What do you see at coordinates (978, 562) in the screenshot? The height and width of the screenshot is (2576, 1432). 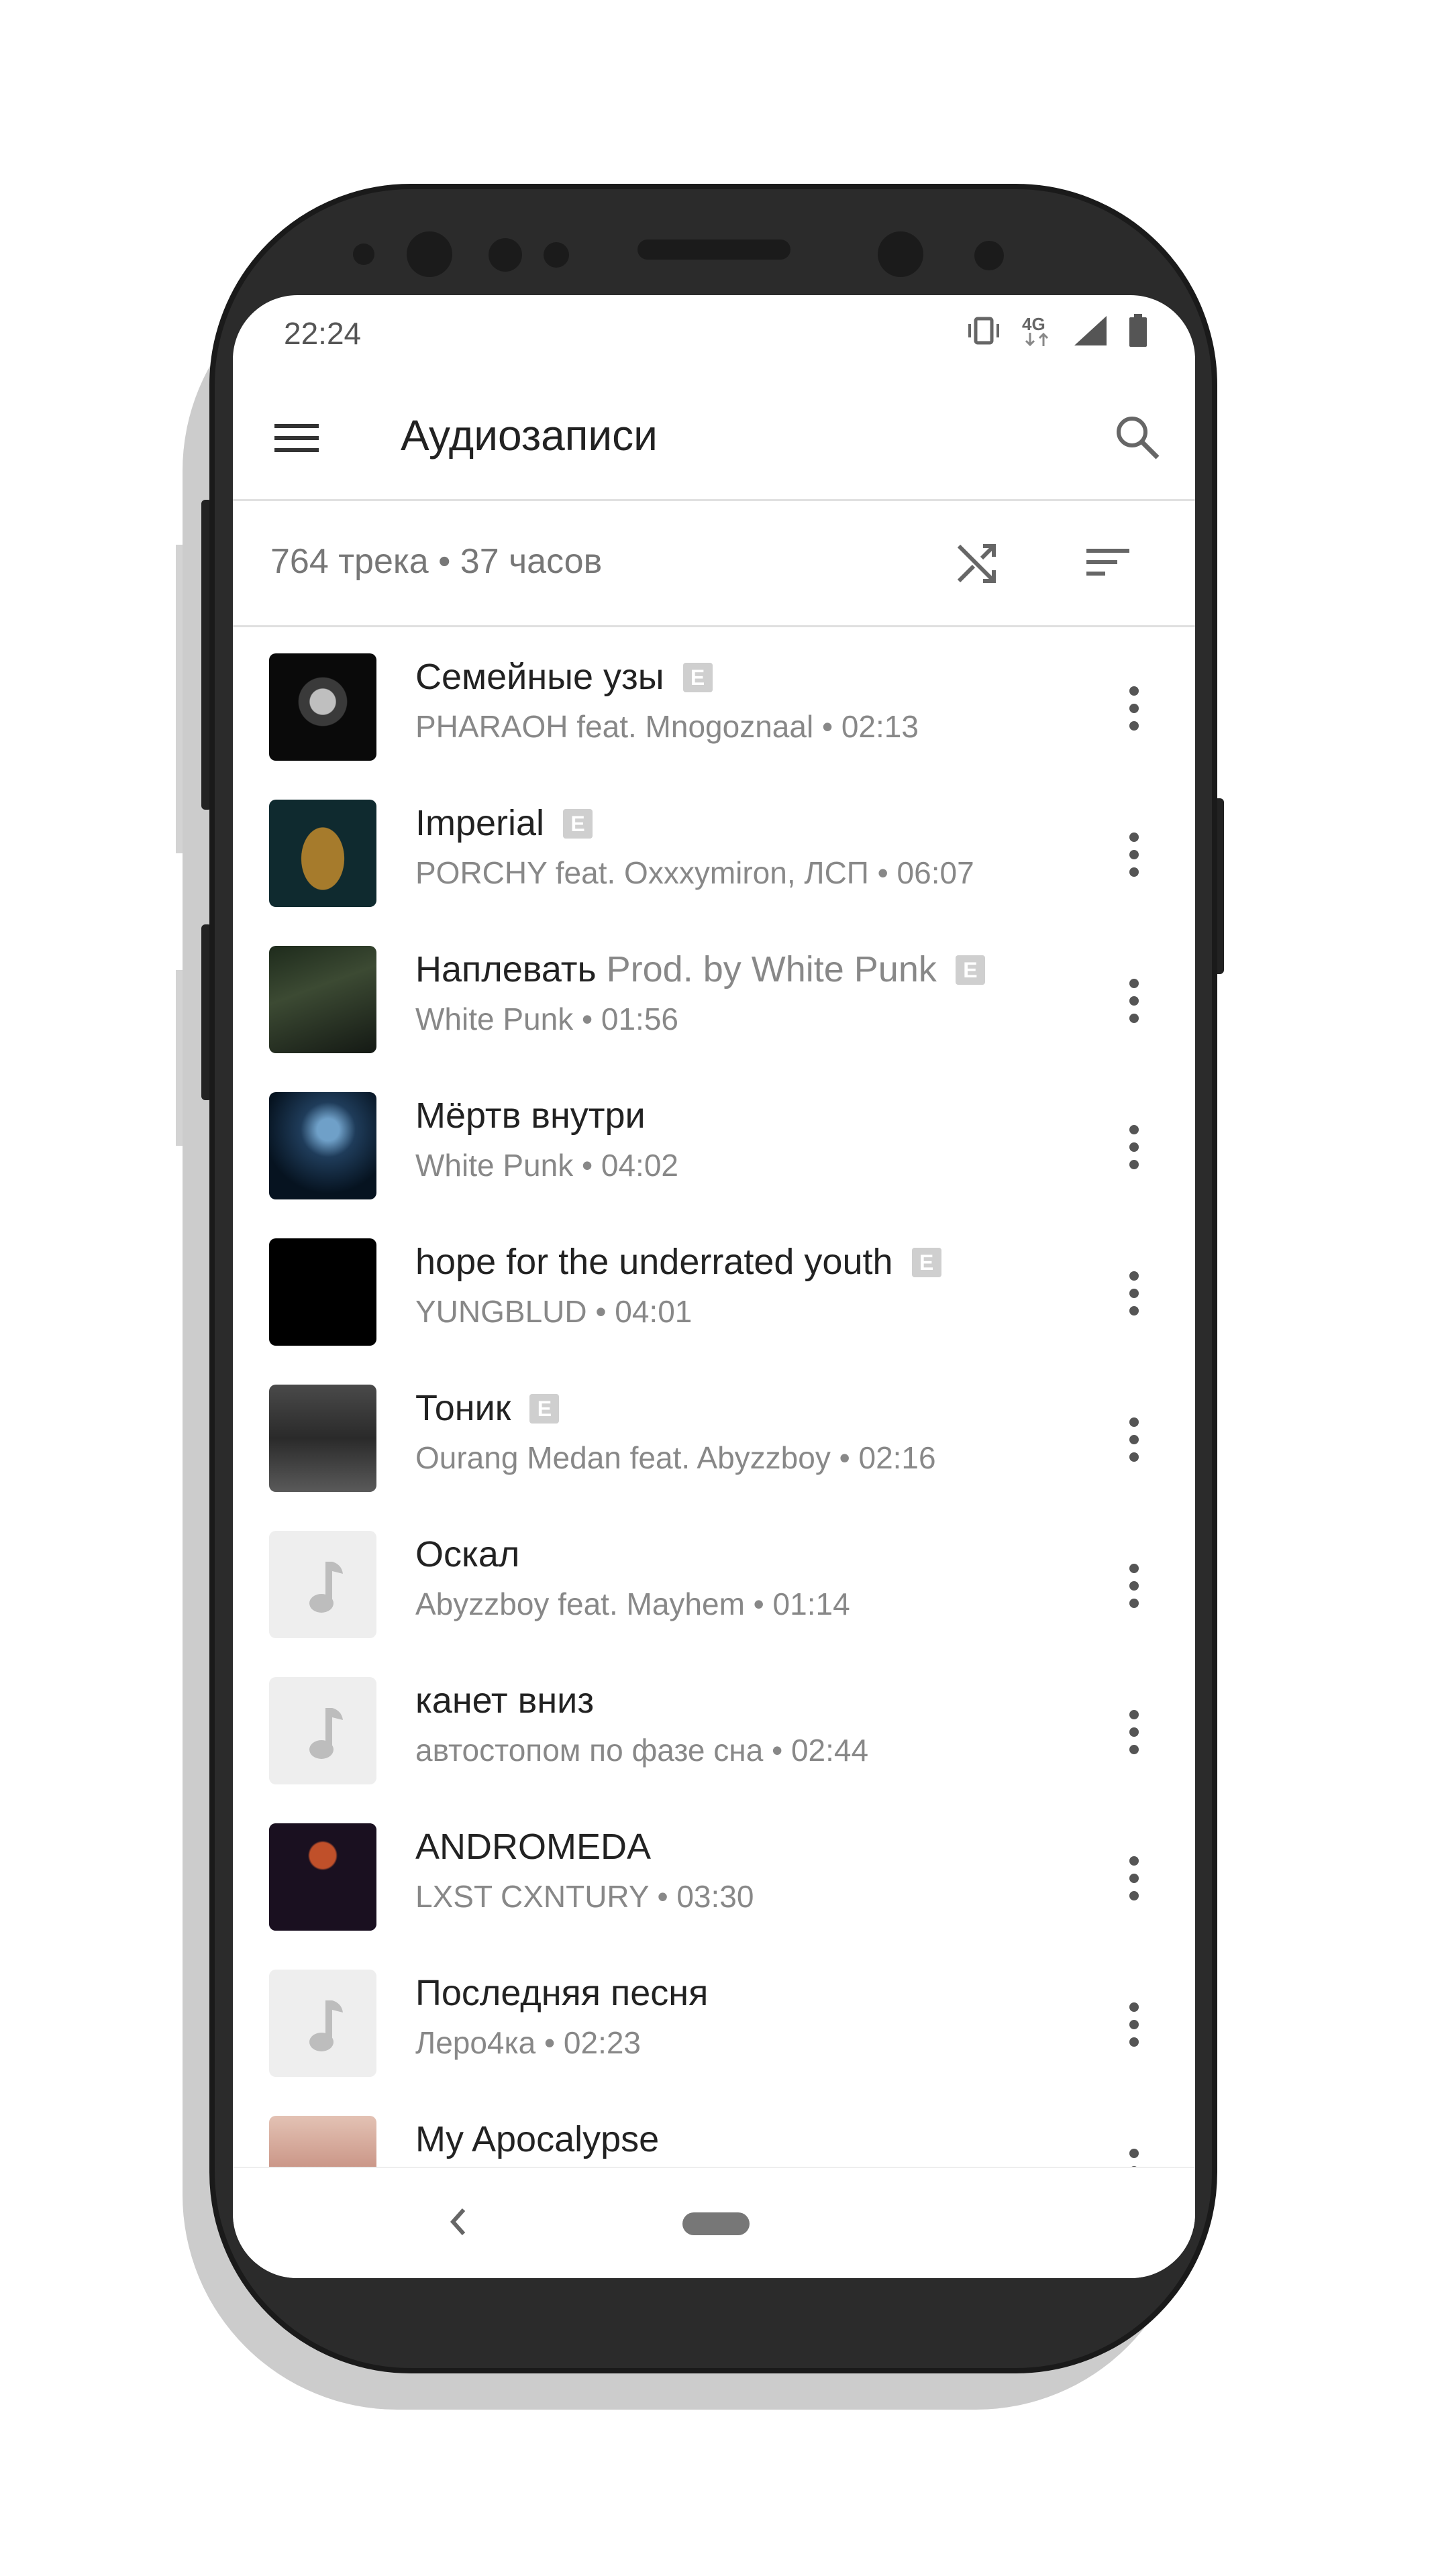 I see `shuffle-icon` at bounding box center [978, 562].